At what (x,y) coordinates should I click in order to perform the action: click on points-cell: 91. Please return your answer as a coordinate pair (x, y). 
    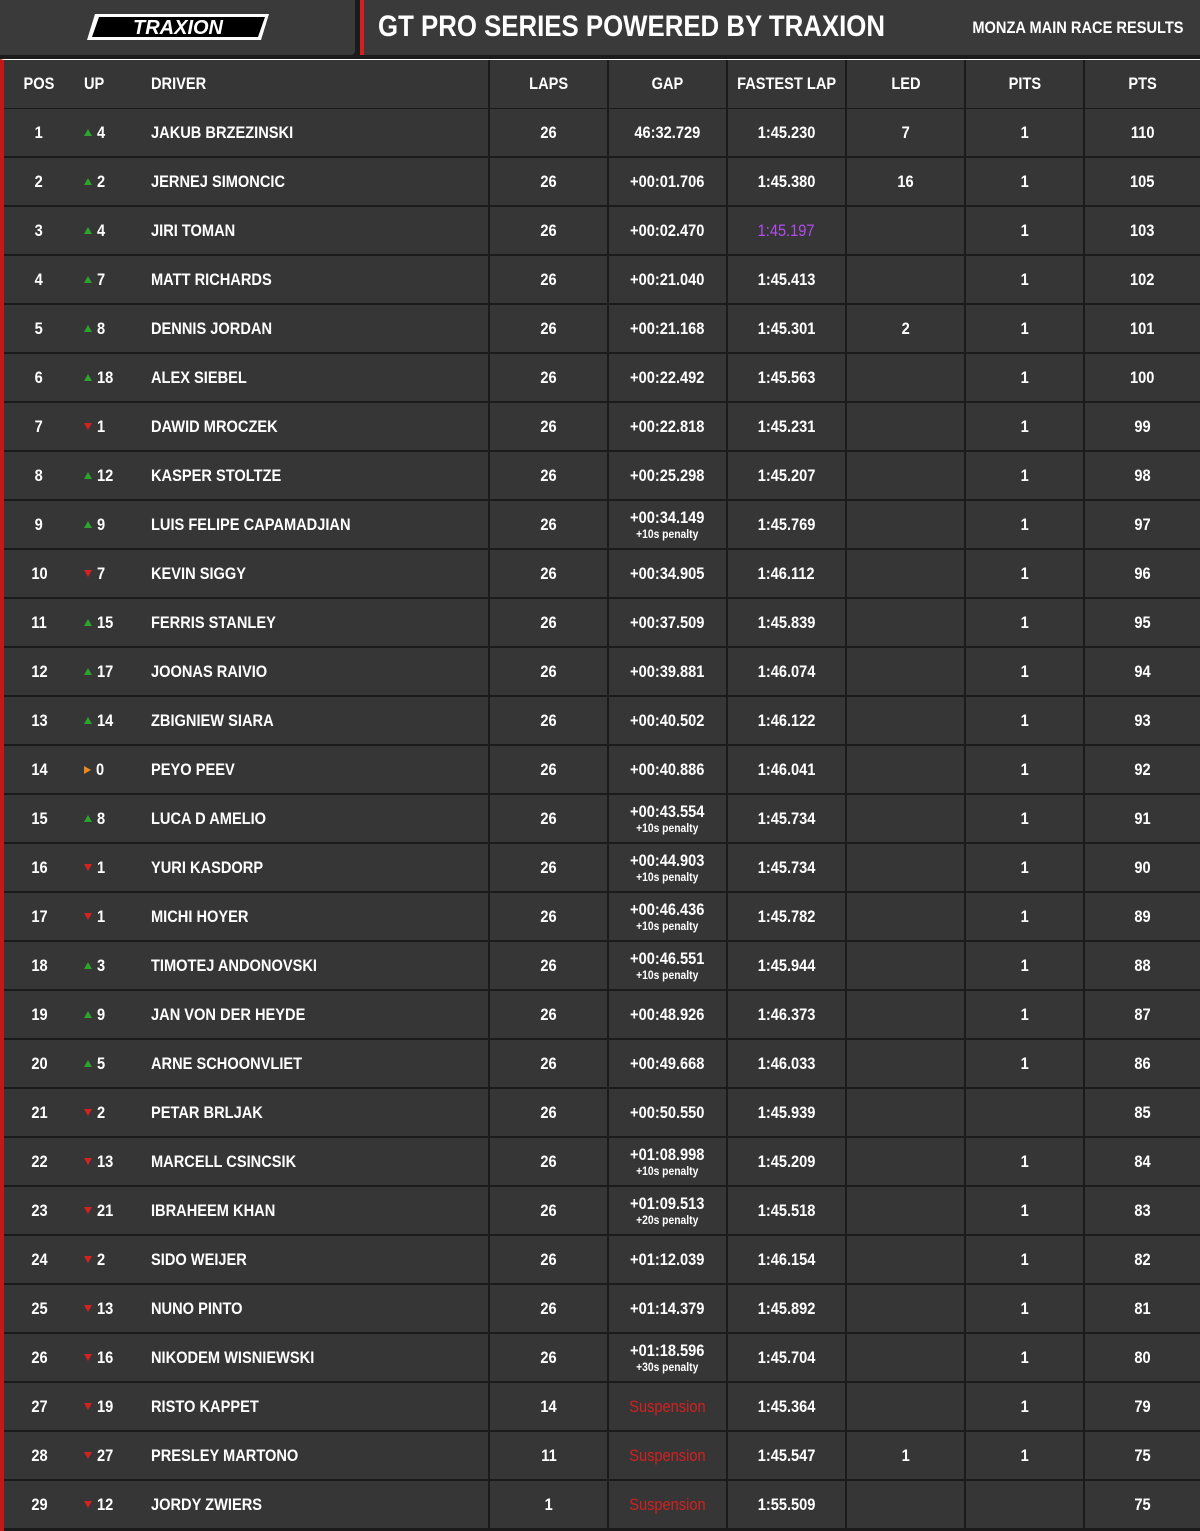
    Looking at the image, I should click on (1142, 818).